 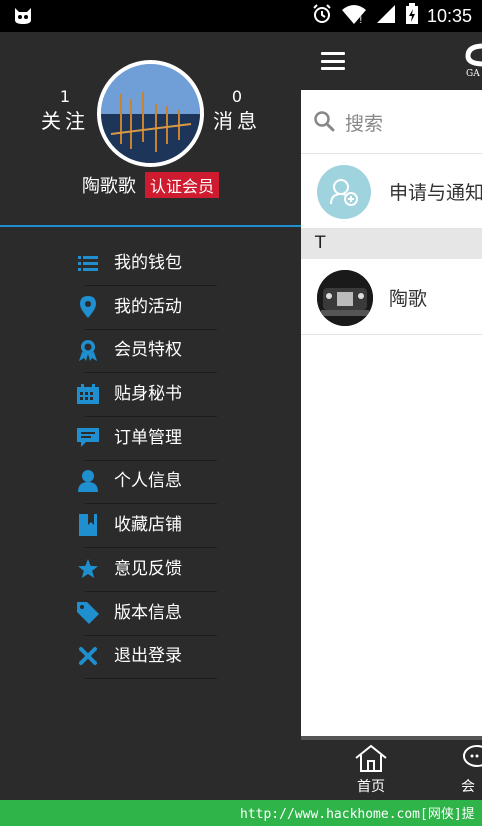 What do you see at coordinates (449, 15) in the screenshot?
I see `clock: 10:35` at bounding box center [449, 15].